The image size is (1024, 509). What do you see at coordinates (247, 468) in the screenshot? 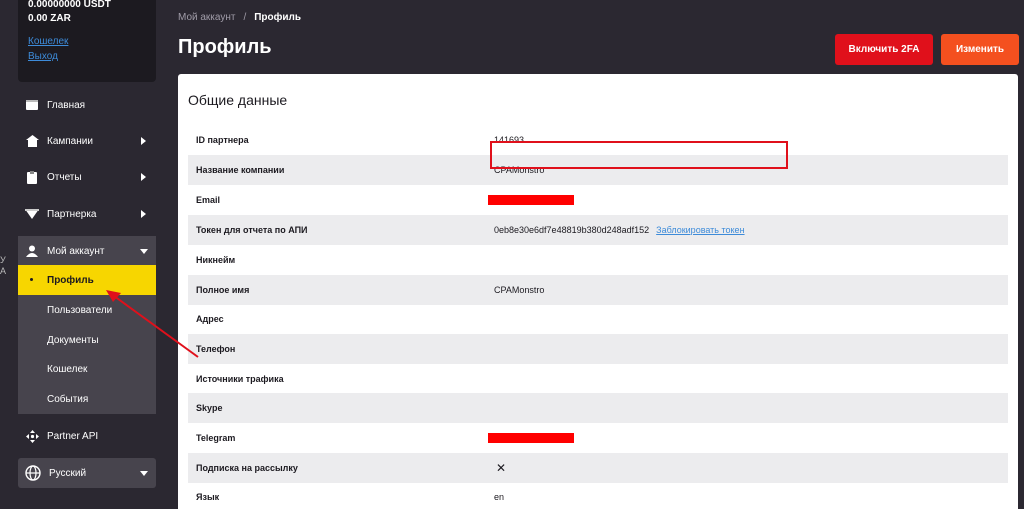
I see `row-label: Подписка на рассылку` at bounding box center [247, 468].